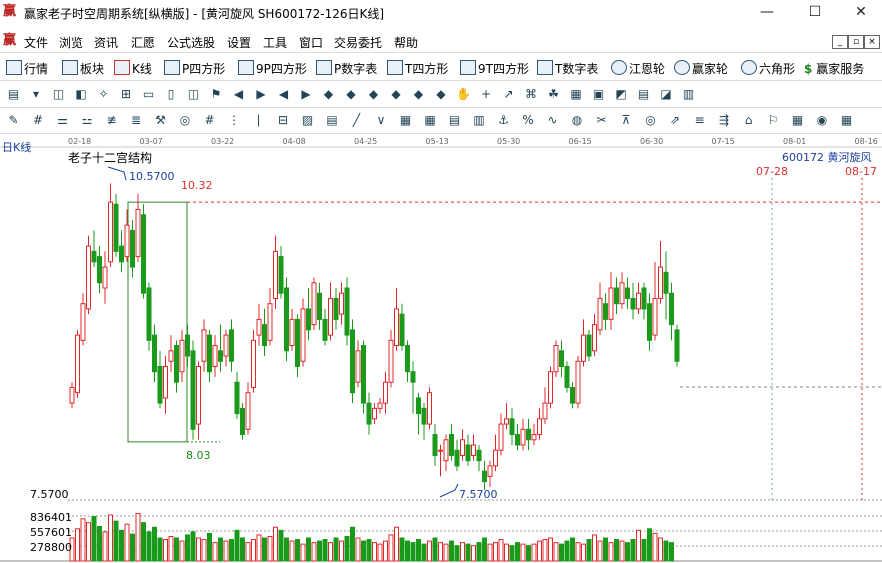 This screenshot has height=563, width=882. I want to click on date-label: 05-13, so click(437, 141).